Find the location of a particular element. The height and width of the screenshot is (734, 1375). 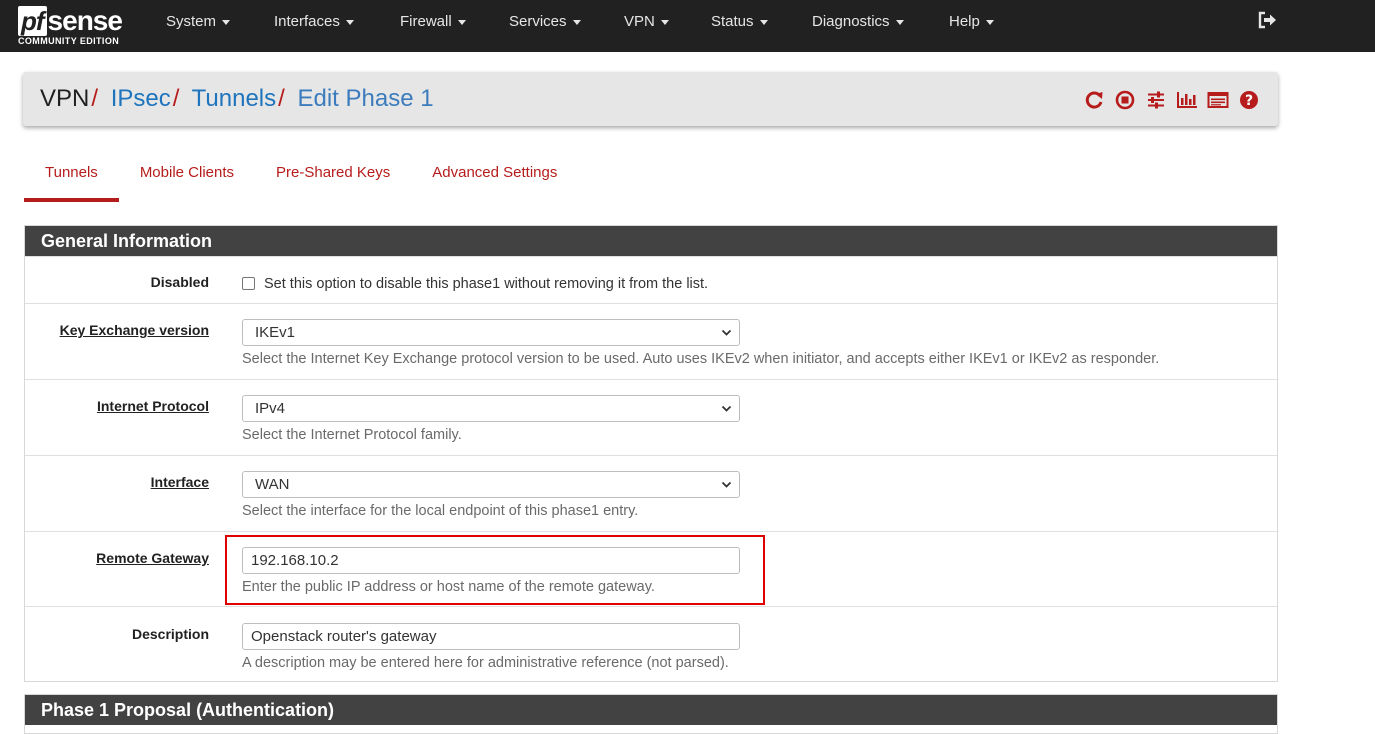

logo-edition-text: COMMUNITY EDITION is located at coordinates (69, 41).